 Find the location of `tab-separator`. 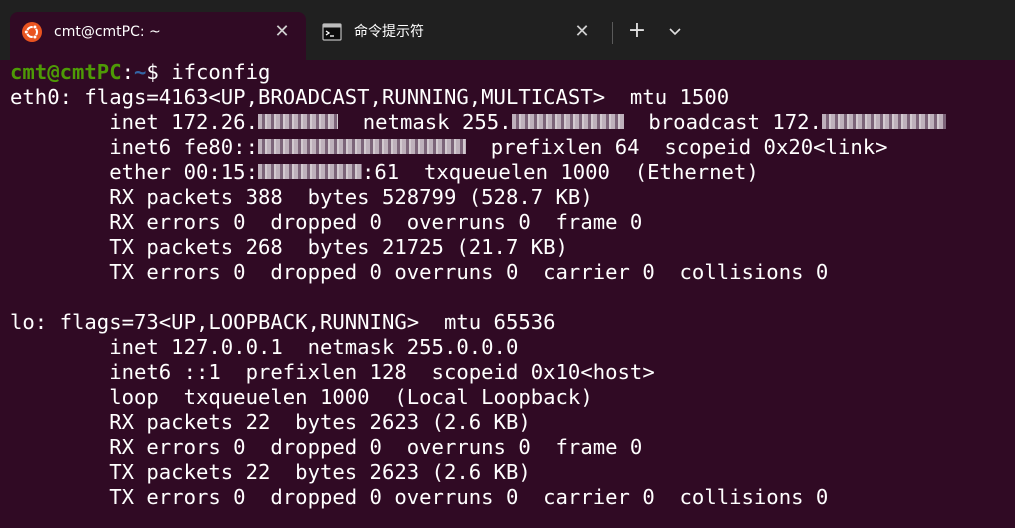

tab-separator is located at coordinates (612, 33).